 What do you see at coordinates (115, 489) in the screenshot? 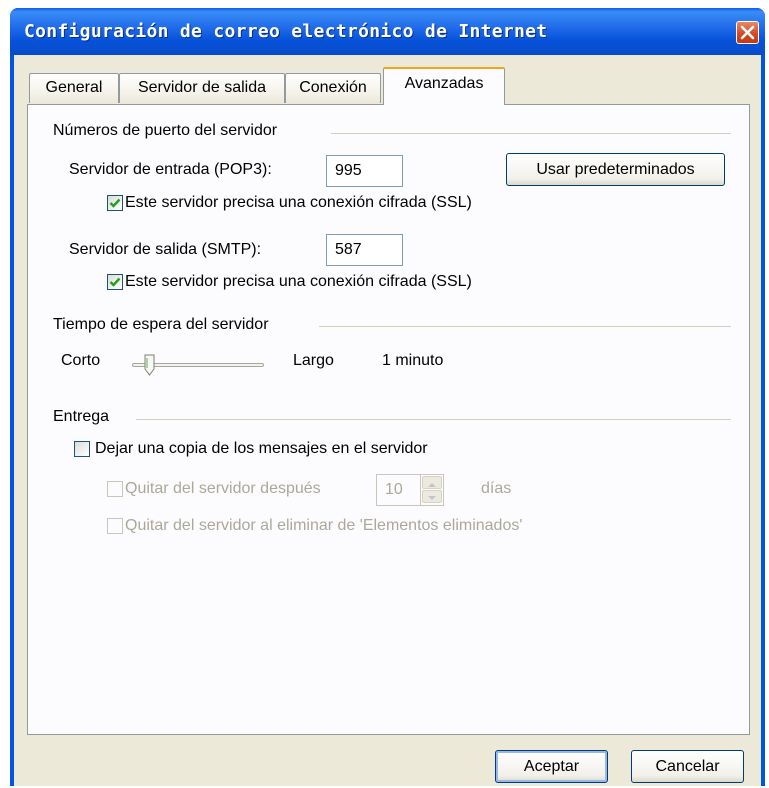
I see `remove-after-checkbox` at bounding box center [115, 489].